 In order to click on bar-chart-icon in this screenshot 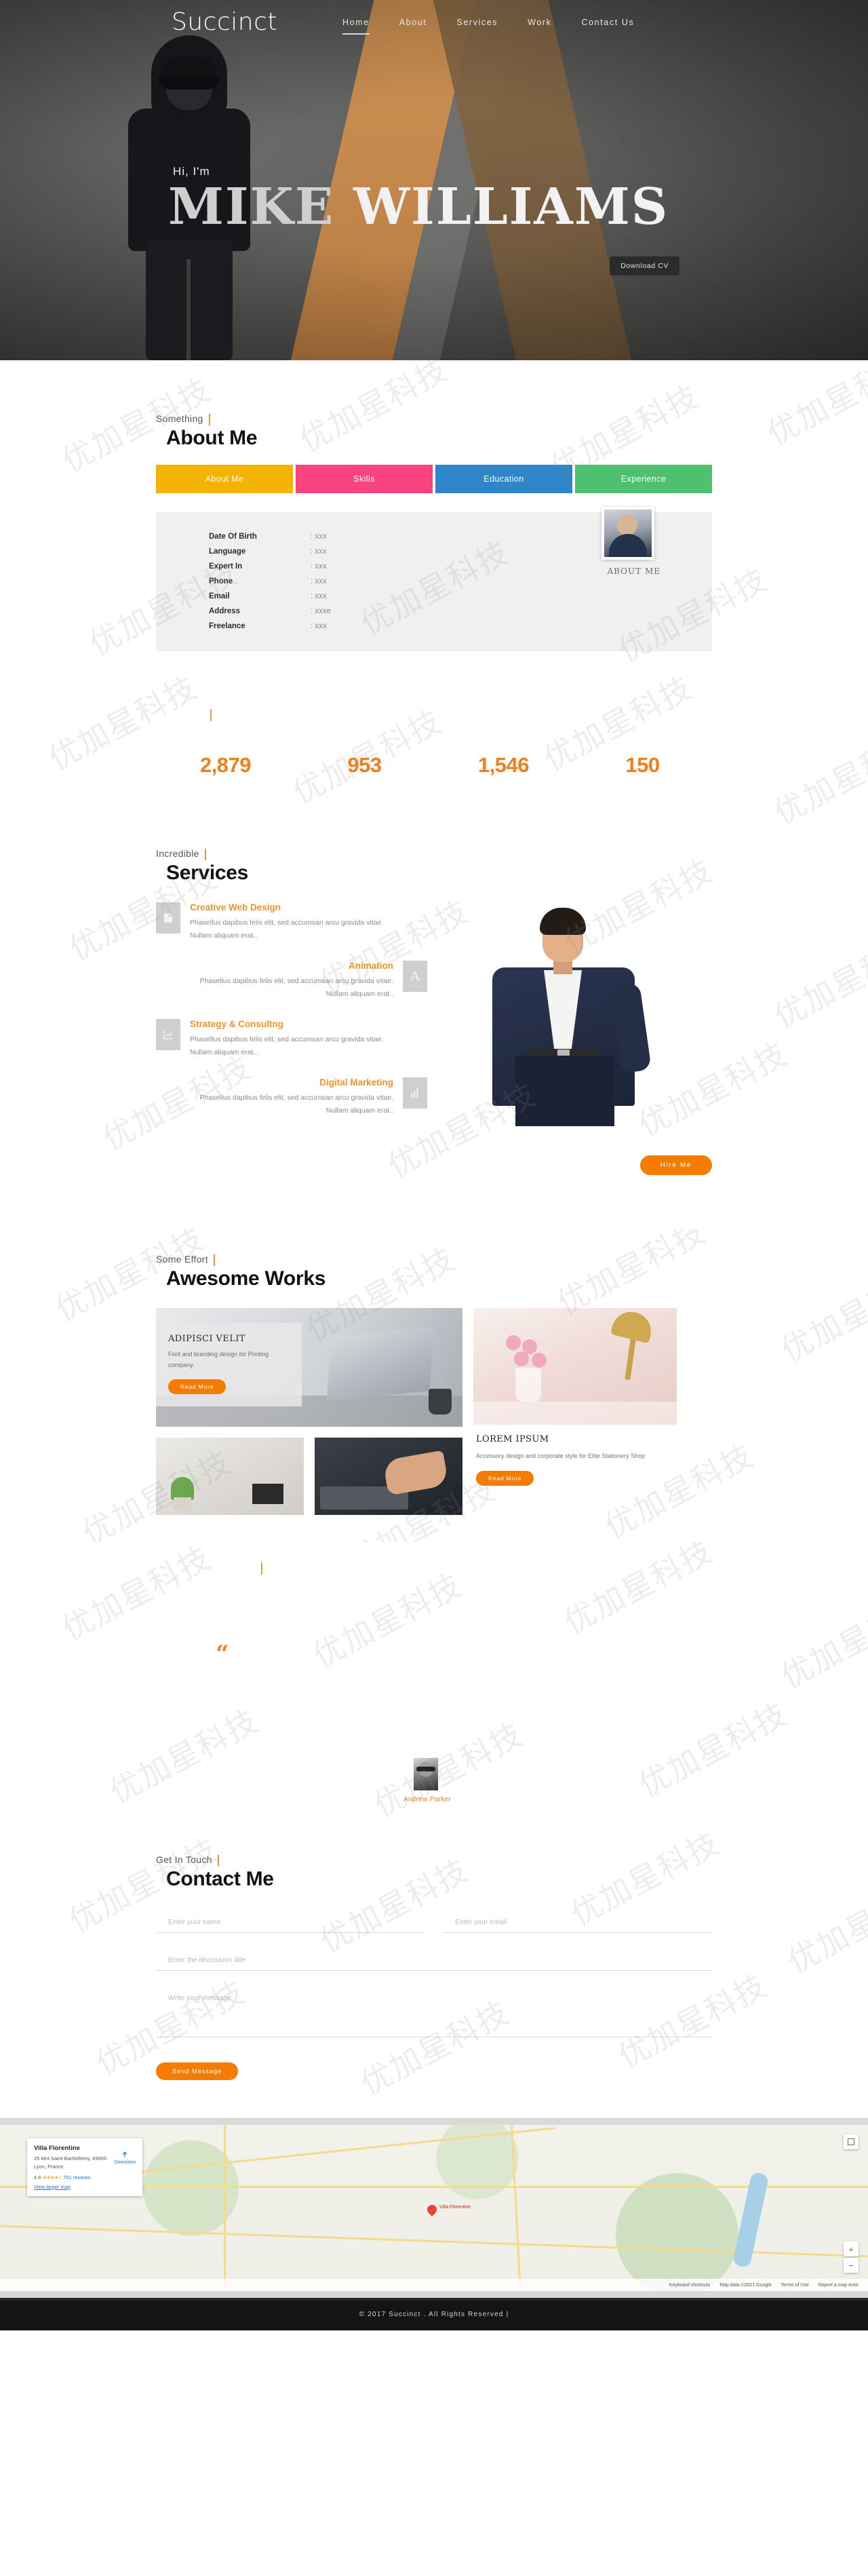, I will do `click(415, 1093)`.